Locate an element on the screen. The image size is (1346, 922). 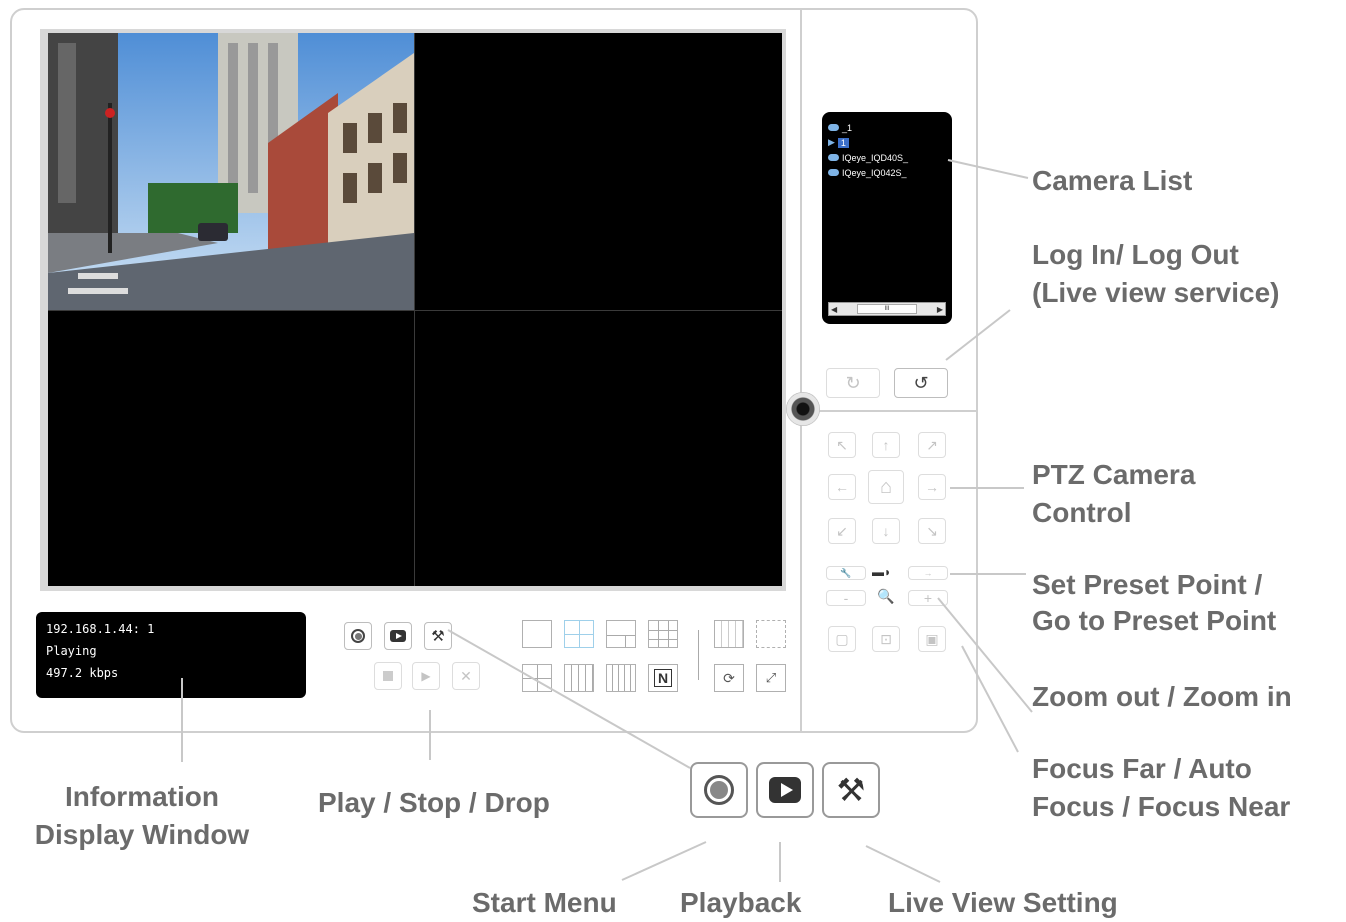
callout-camera-list: Camera List is located at coordinates (1112, 180).